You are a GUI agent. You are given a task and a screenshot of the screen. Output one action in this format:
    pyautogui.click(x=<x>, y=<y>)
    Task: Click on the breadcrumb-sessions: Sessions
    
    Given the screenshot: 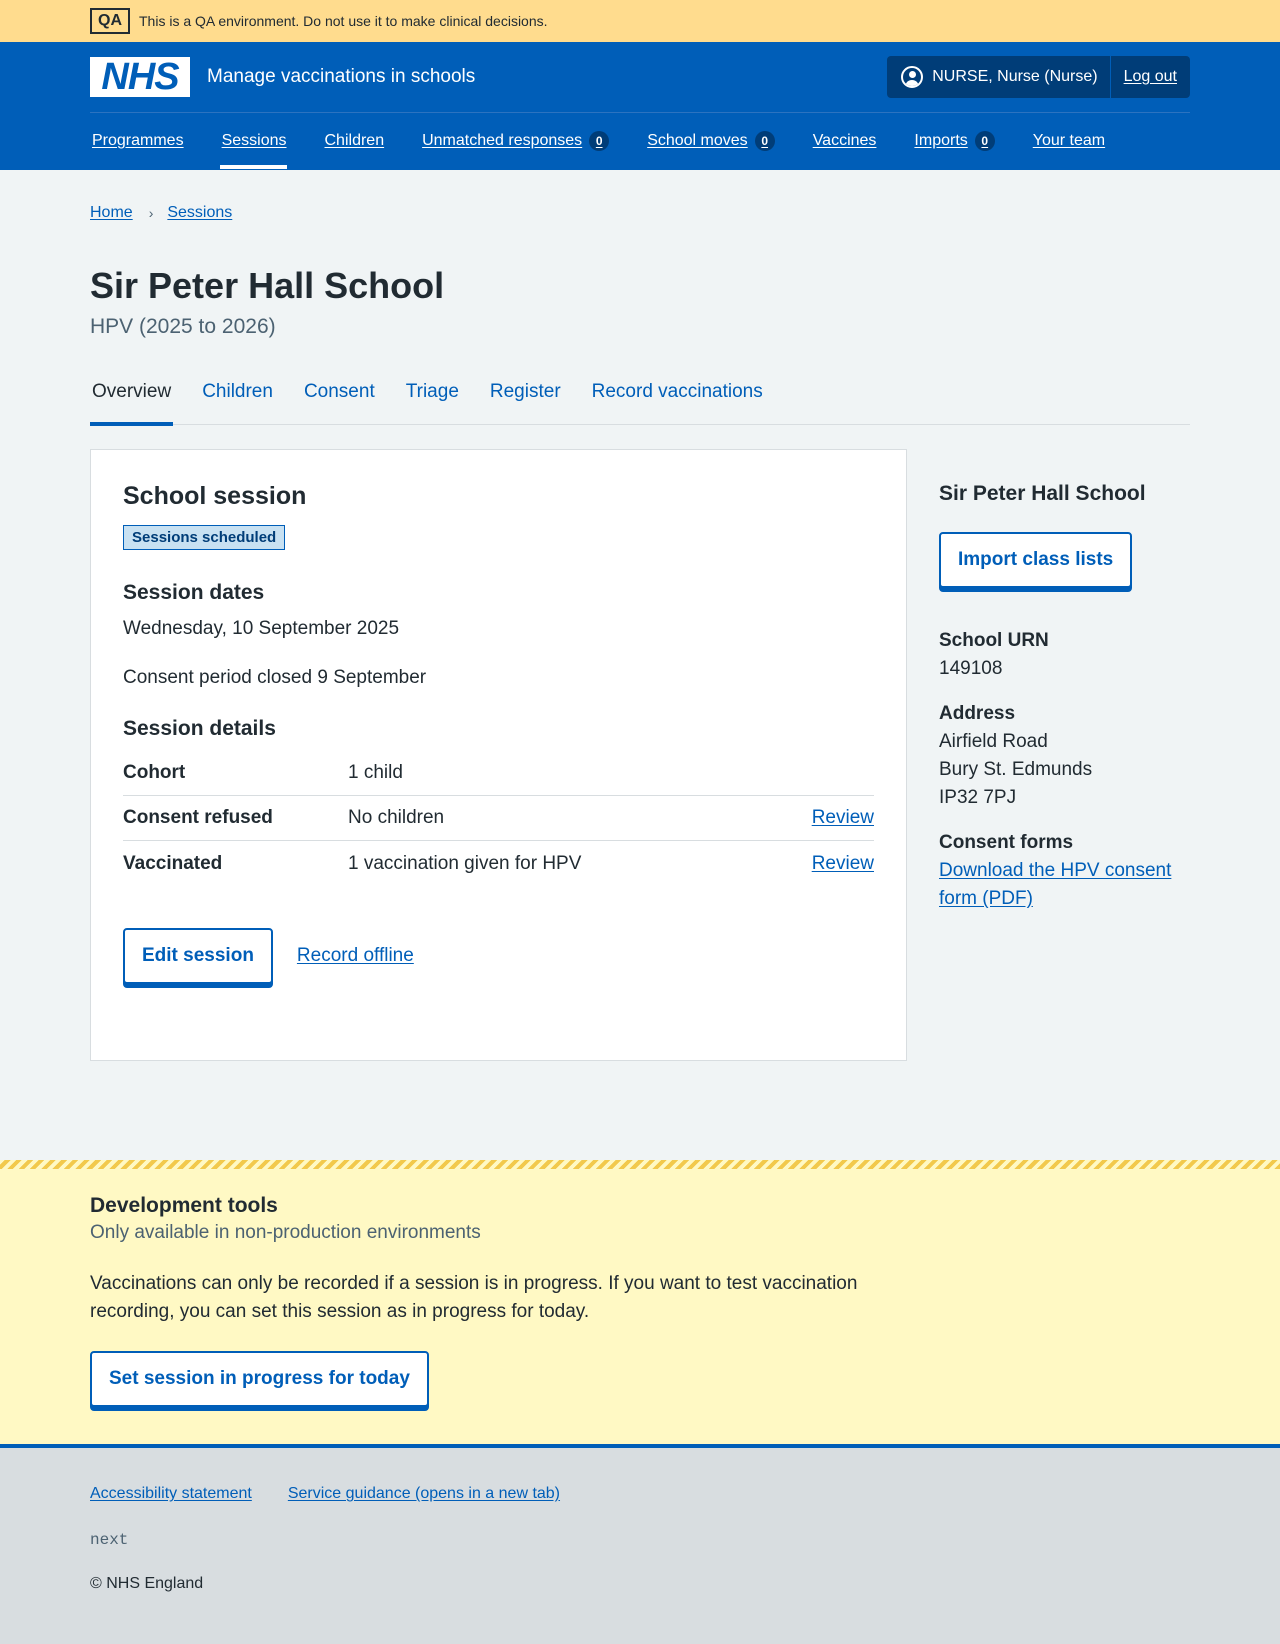 What is the action you would take?
    pyautogui.click(x=199, y=213)
    